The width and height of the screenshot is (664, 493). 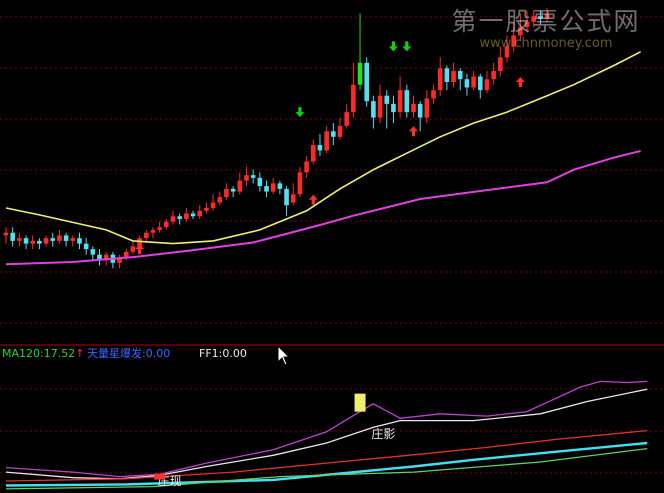 What do you see at coordinates (383, 433) in the screenshot?
I see `indicator-label: 庄影` at bounding box center [383, 433].